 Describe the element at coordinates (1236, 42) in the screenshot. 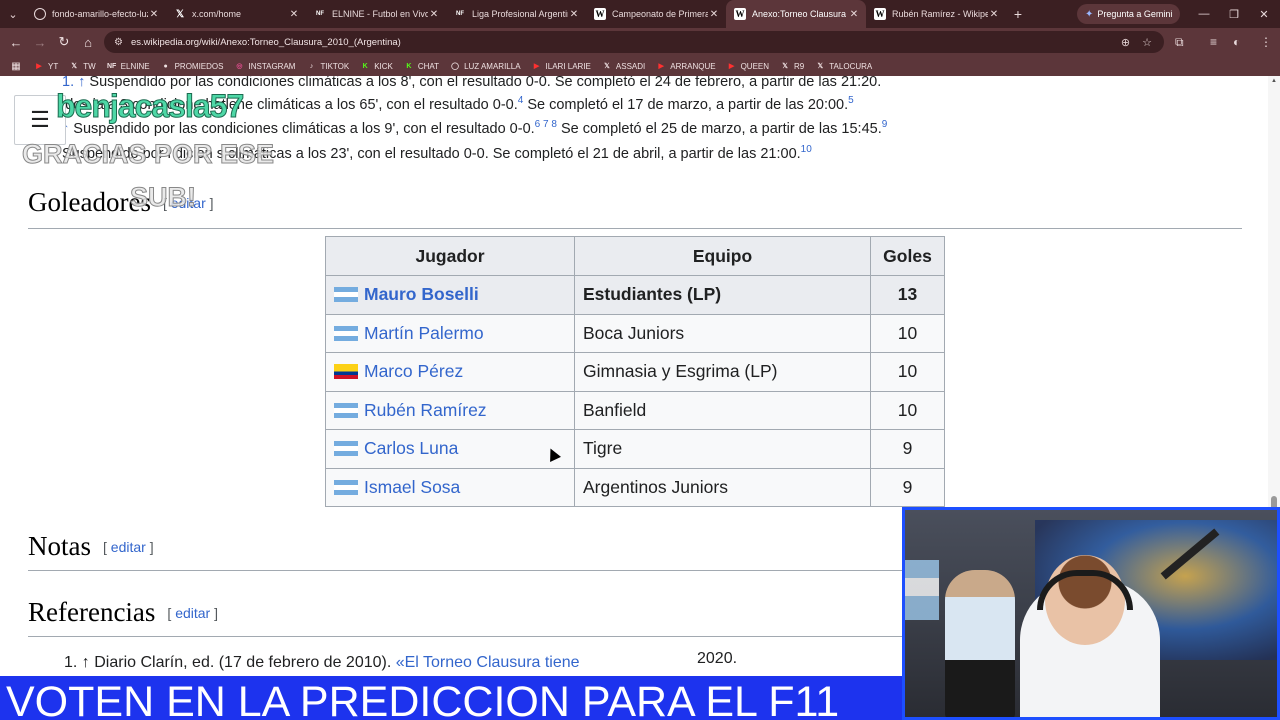

I see `profile-avatar-icon: ◐` at that location.